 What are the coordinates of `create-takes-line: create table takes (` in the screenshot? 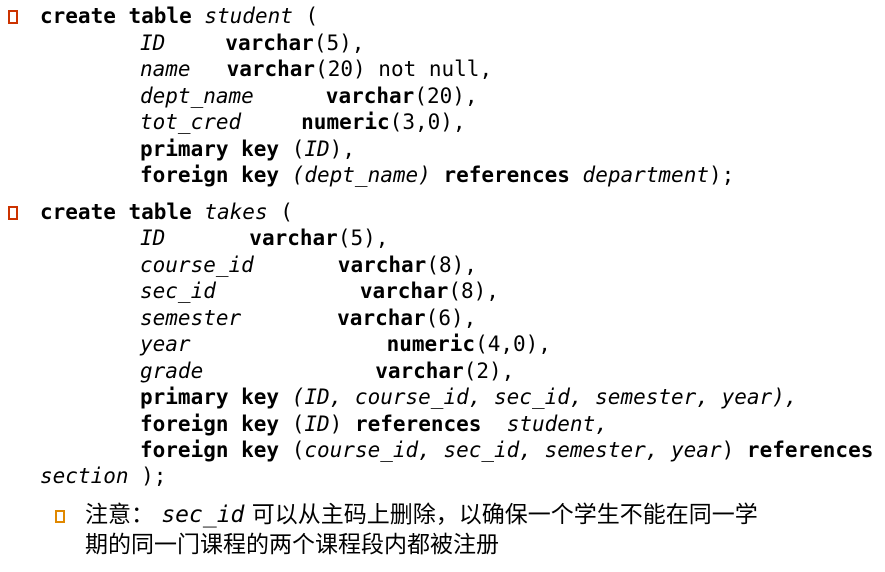 It's located at (166, 212).